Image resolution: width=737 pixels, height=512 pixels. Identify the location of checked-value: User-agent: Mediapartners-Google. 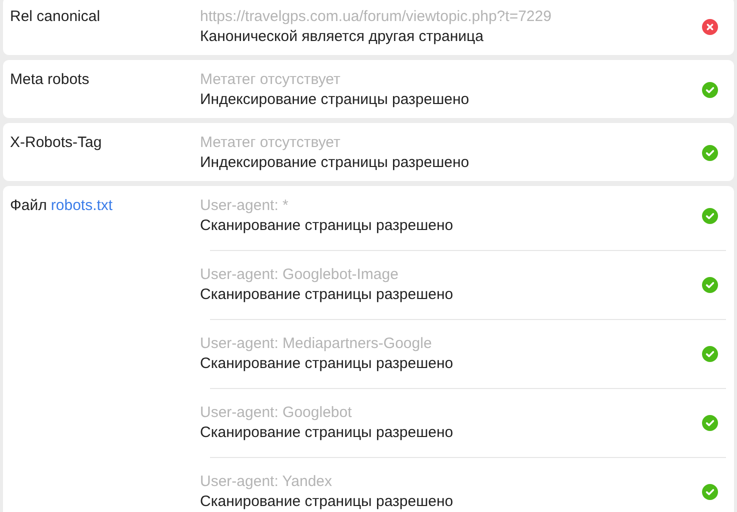
(316, 344).